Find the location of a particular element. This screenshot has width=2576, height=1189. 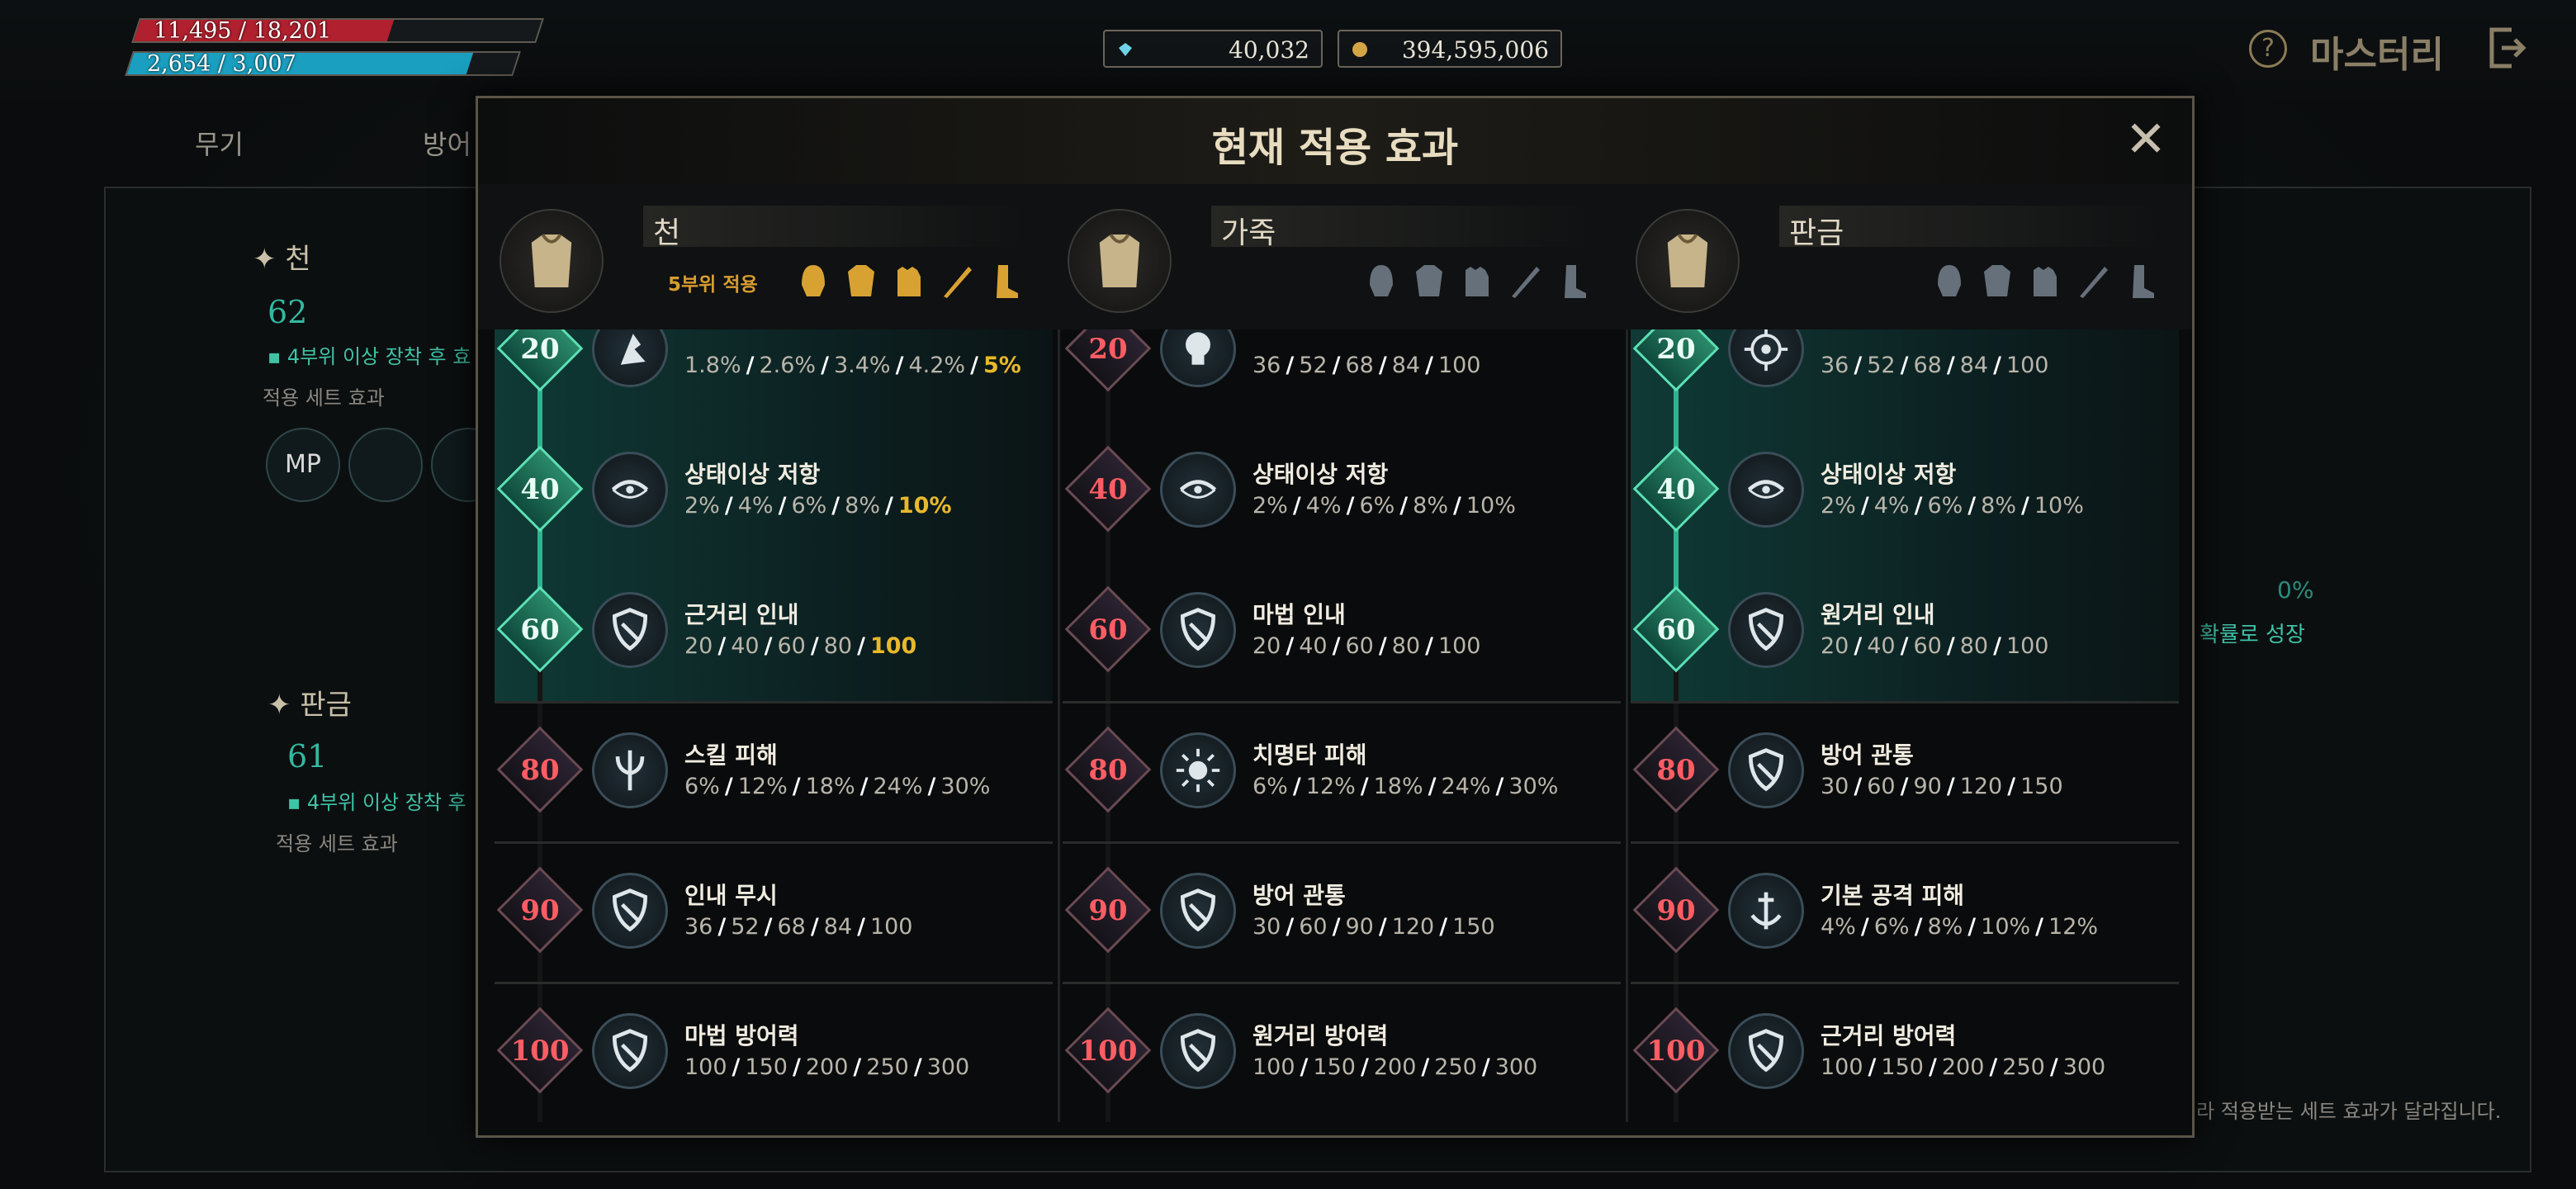

tier-value: 90 is located at coordinates (1359, 927).